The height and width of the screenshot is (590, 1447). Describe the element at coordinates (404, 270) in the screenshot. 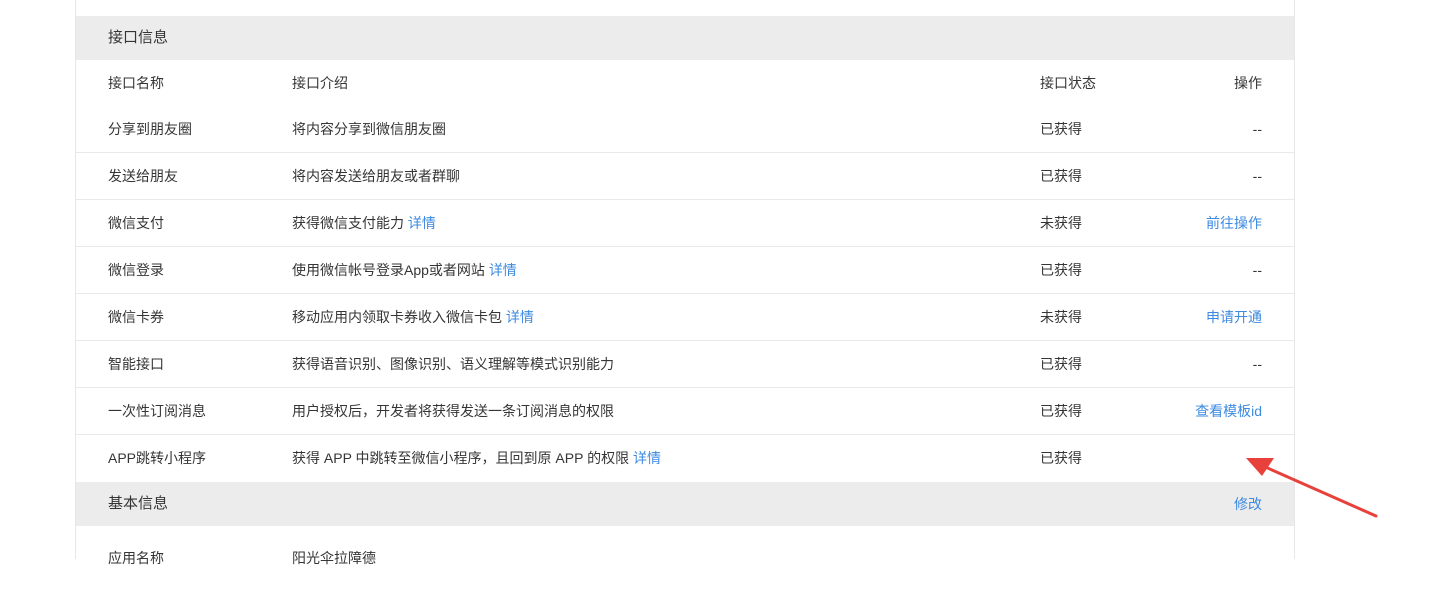

I see `row-desc: 使用微信帐号登录App或者网站 详情` at that location.